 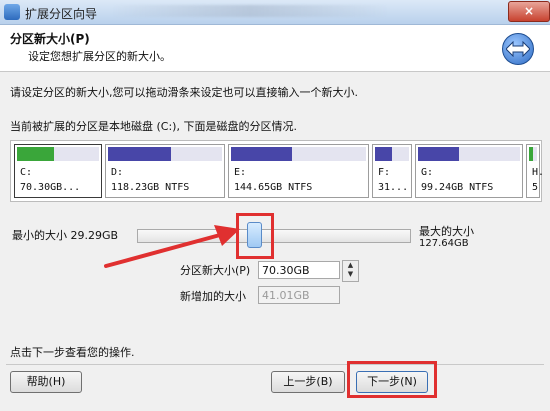 I want to click on partition-letter: D:, so click(x=117, y=172).